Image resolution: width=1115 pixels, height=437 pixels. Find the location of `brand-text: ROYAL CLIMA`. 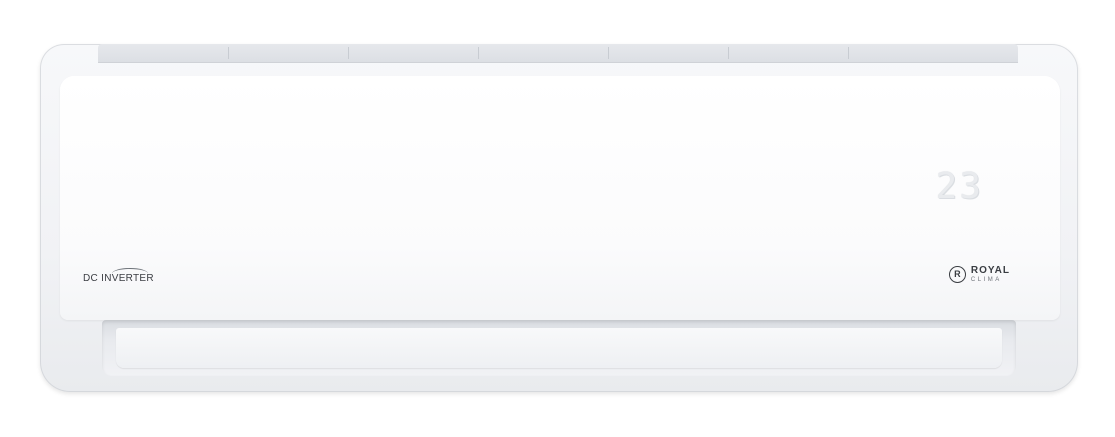

brand-text: ROYAL CLIMA is located at coordinates (990, 274).